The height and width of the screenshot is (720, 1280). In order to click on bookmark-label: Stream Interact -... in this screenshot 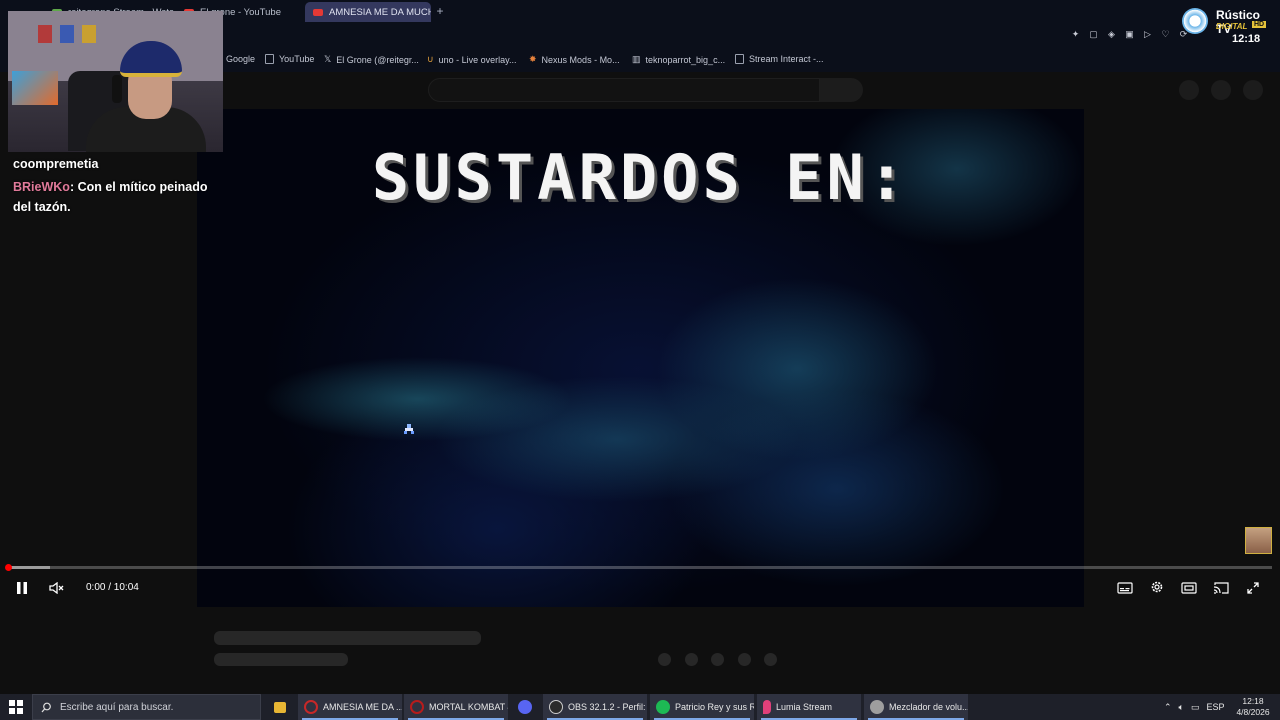, I will do `click(786, 59)`.